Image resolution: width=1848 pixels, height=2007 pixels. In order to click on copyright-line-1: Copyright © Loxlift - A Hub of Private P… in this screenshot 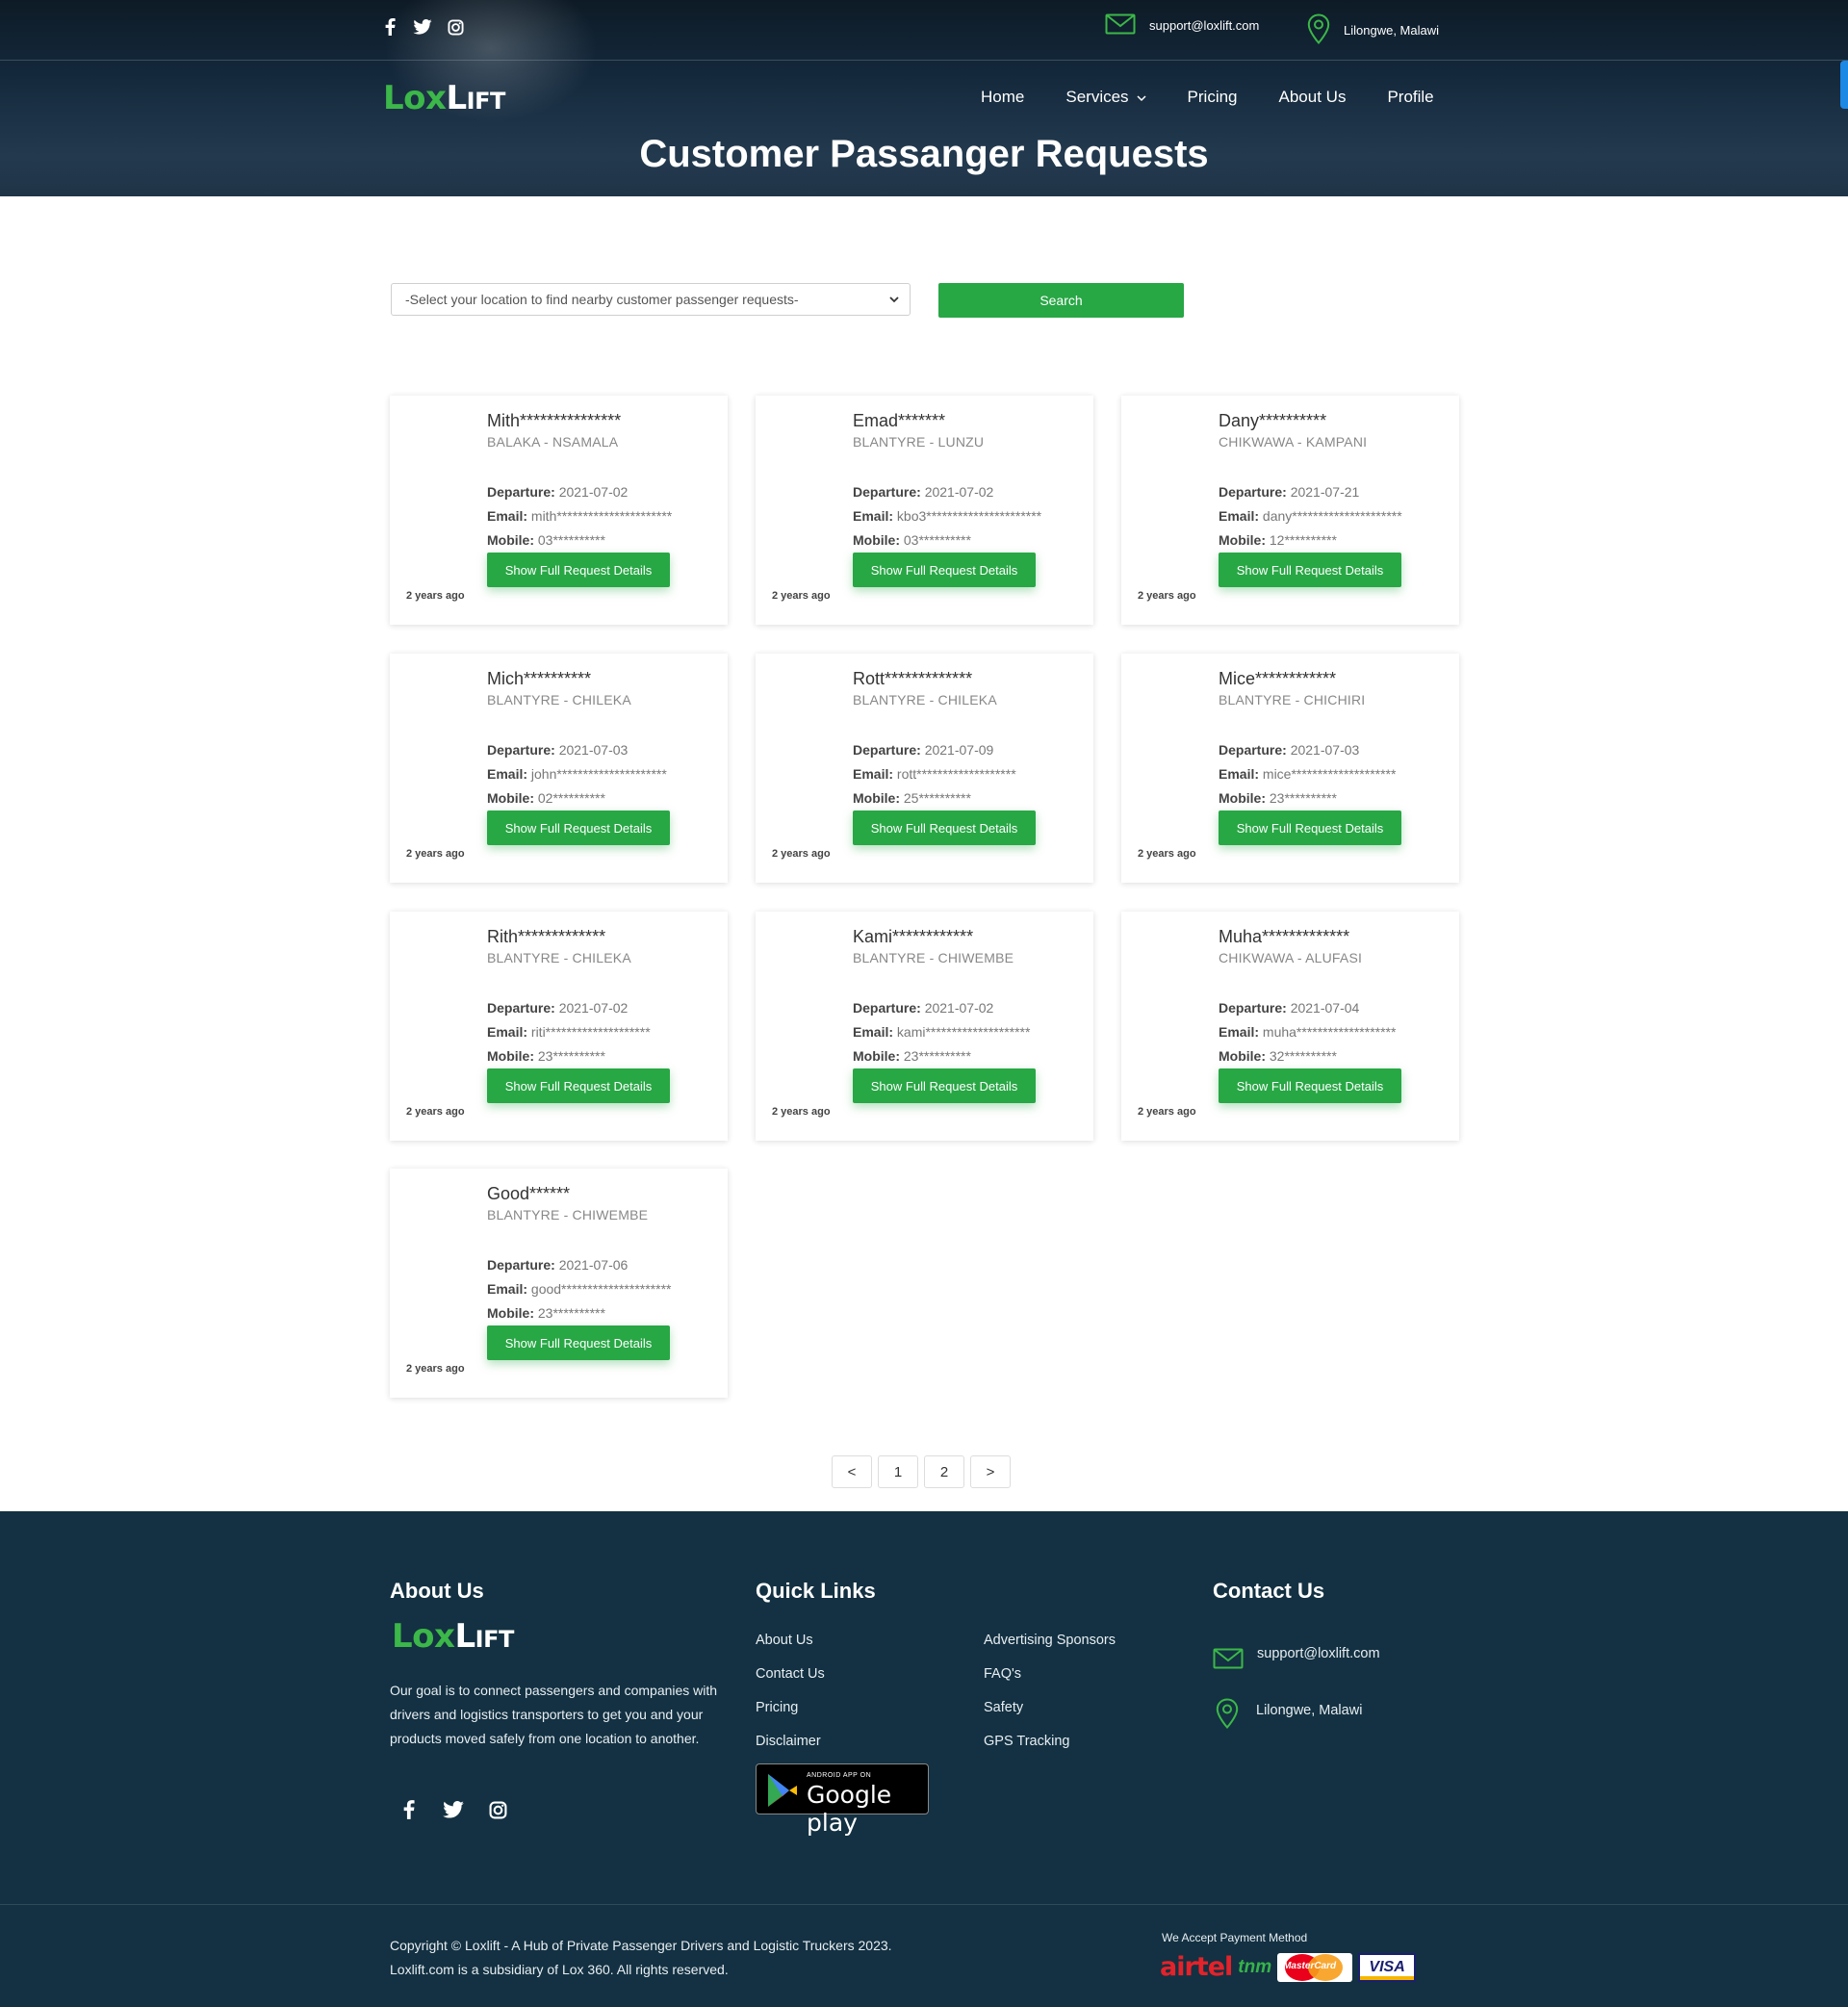, I will do `click(641, 1945)`.